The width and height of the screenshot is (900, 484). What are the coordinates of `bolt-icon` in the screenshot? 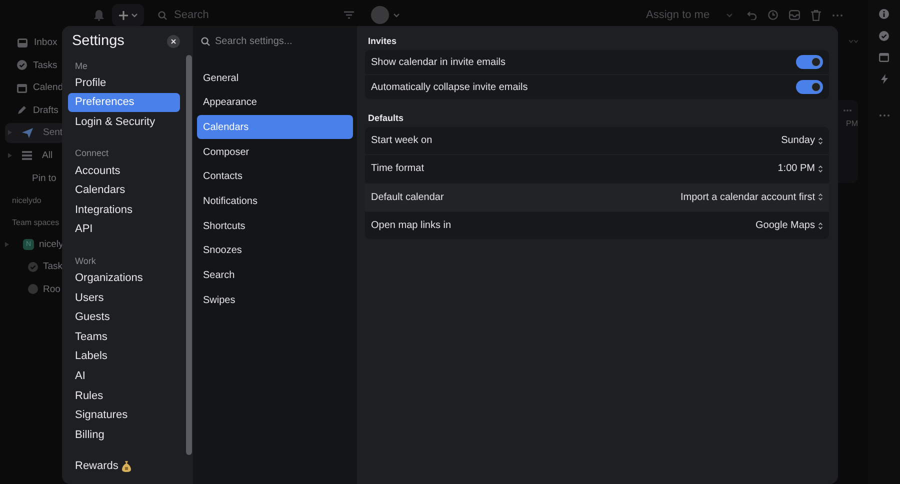 It's located at (884, 79).